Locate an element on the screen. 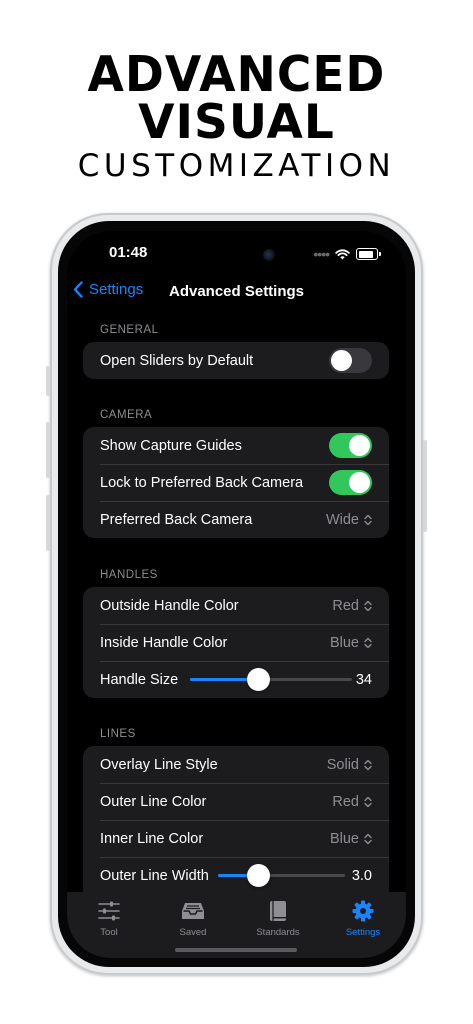  row-inside-handle-color: Inside Handle Color Blue is located at coordinates (236, 642).